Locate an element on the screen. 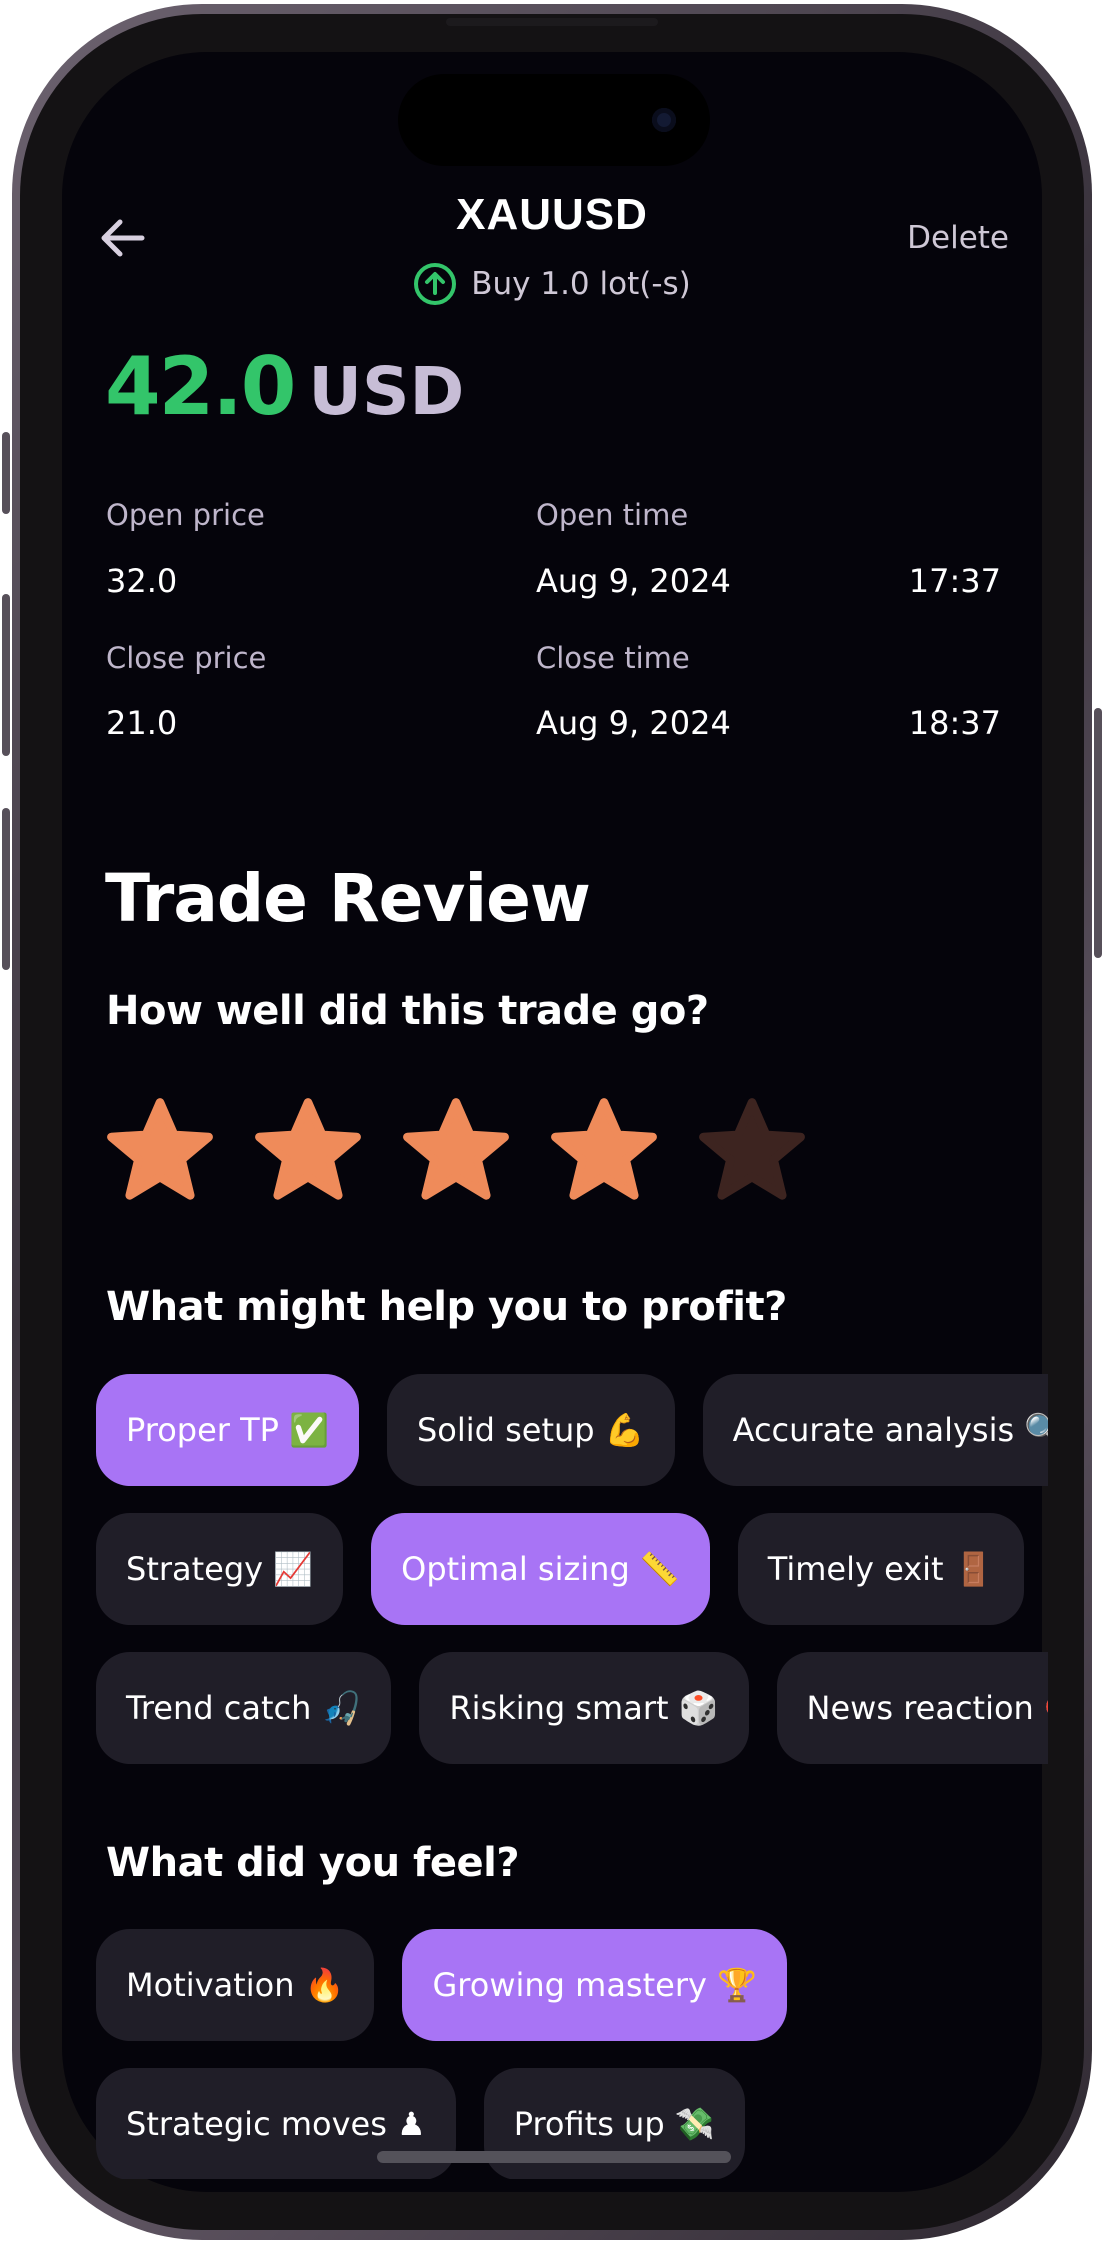 This screenshot has height=2244, width=1104. delete-button: Delete is located at coordinates (958, 238).